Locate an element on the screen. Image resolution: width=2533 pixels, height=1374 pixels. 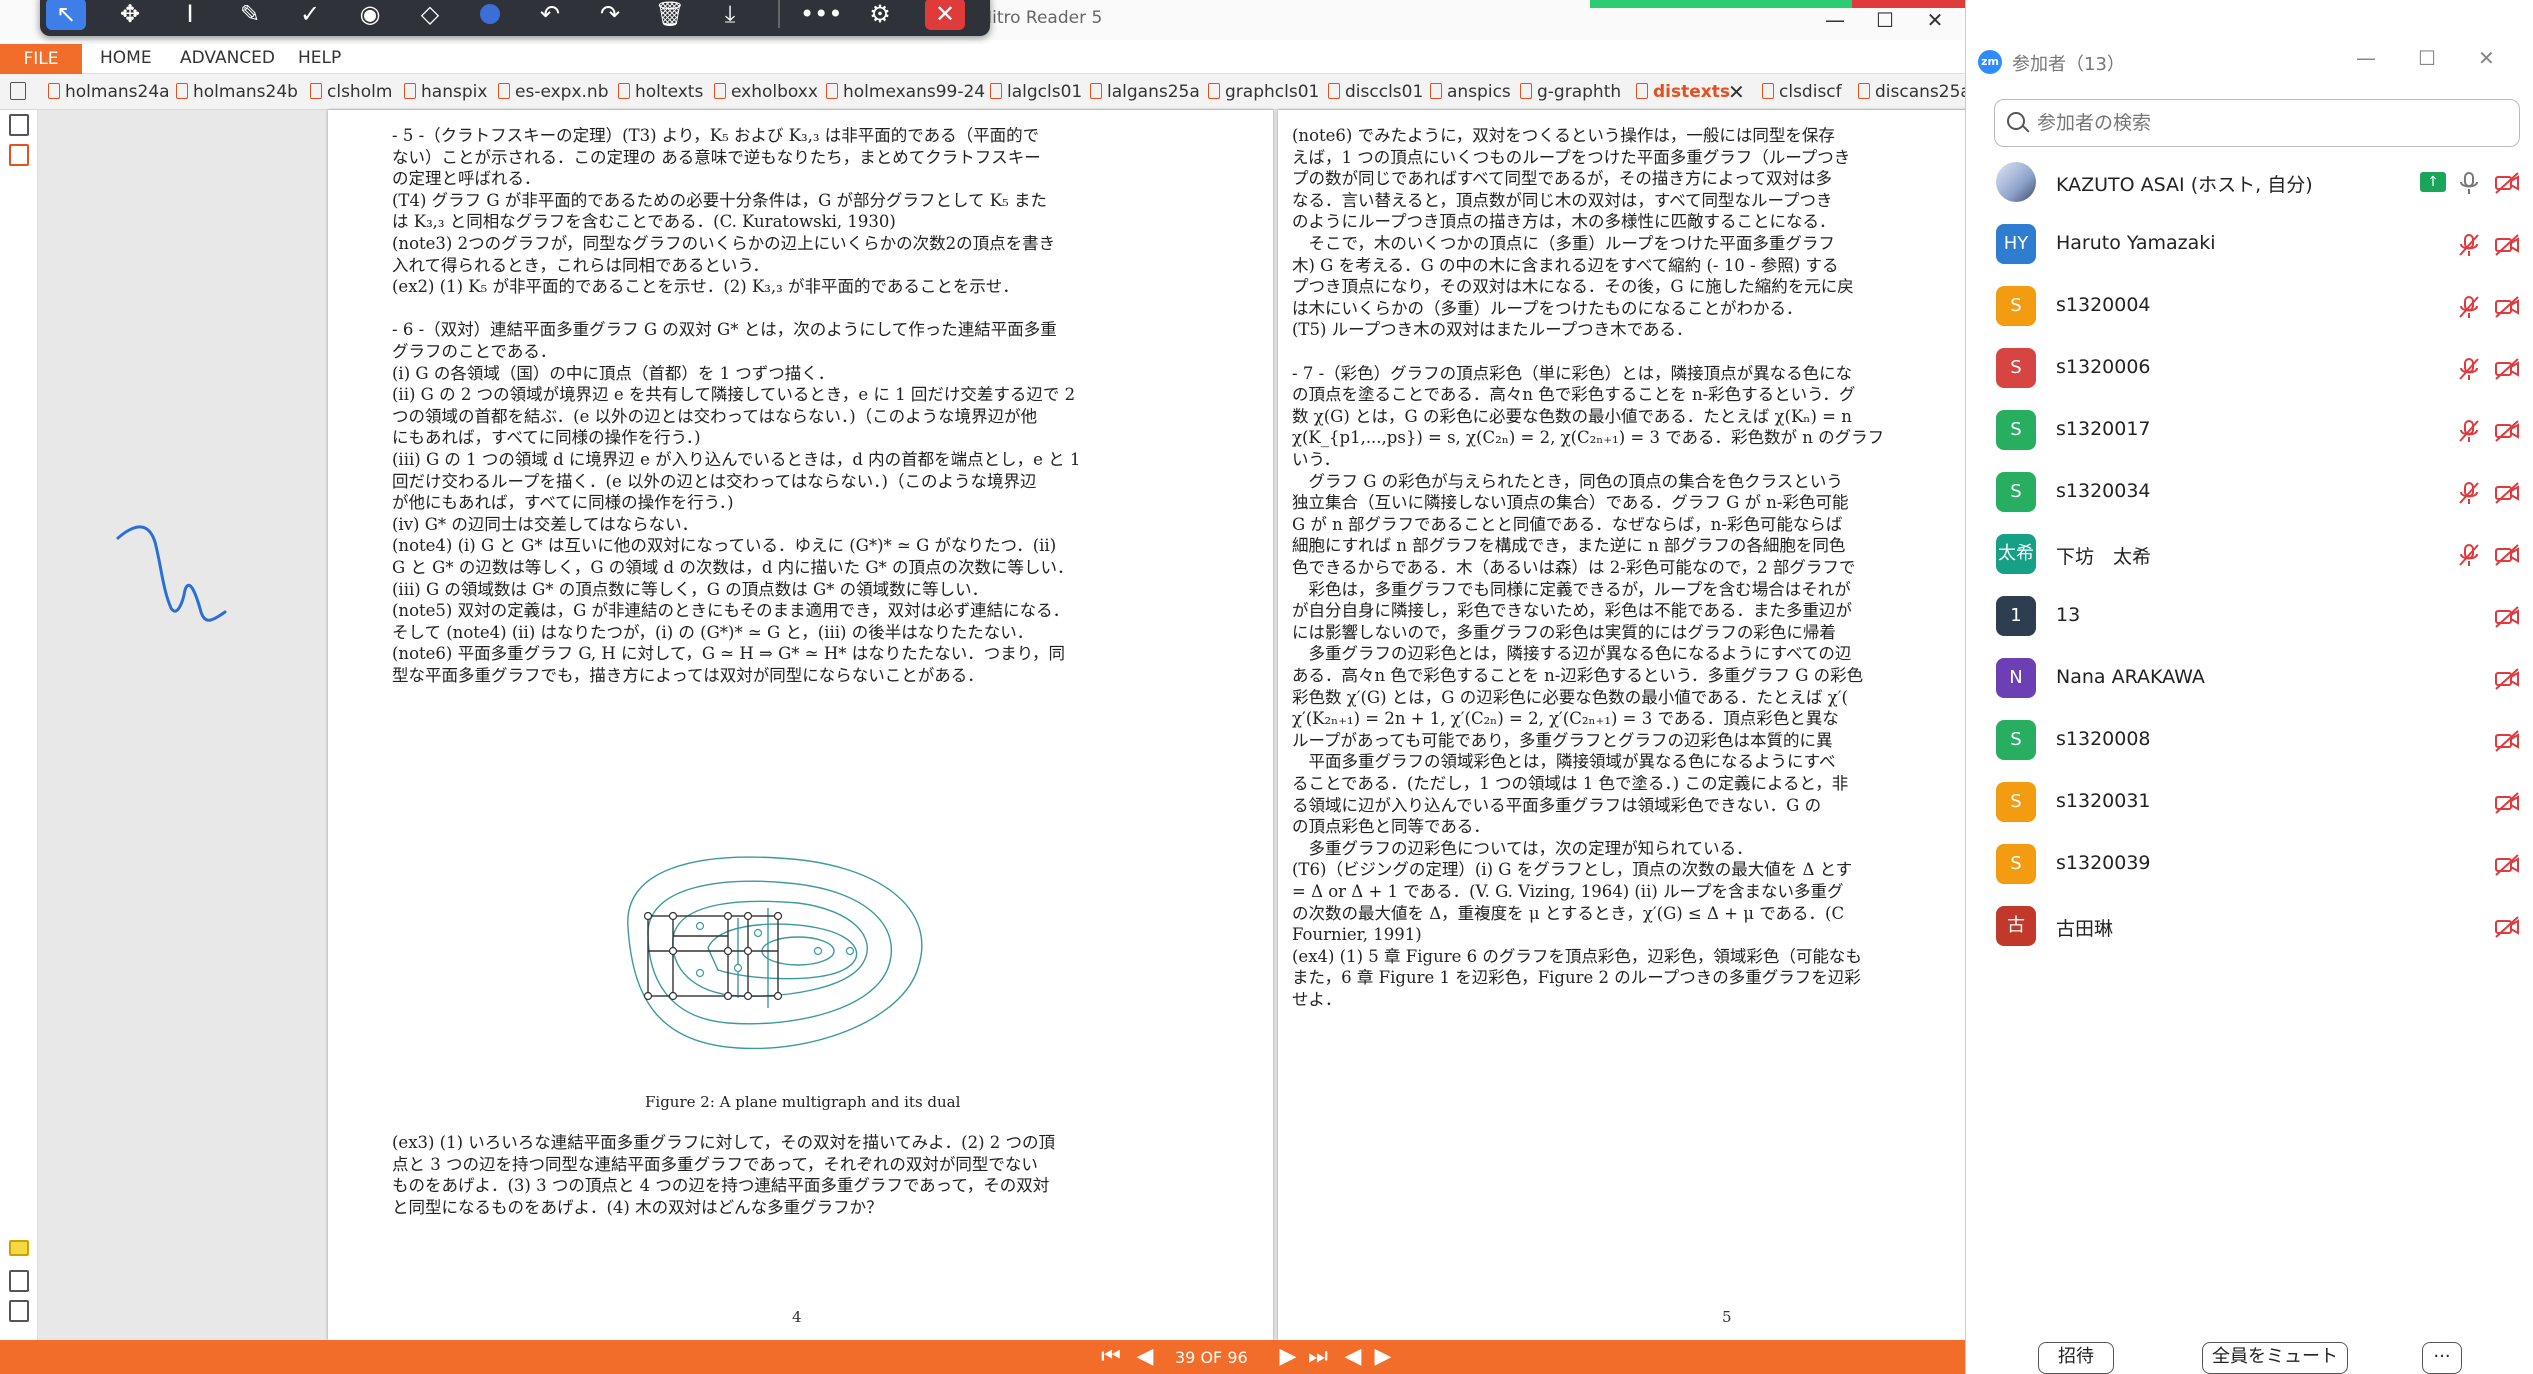
move-icon: ✥ is located at coordinates (130, 15).